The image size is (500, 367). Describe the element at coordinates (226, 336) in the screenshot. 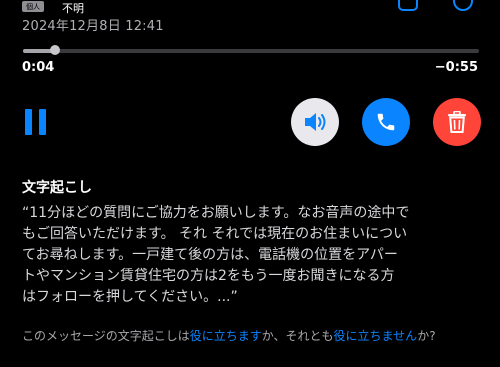

I see `useful-link: 役に立ちます` at that location.